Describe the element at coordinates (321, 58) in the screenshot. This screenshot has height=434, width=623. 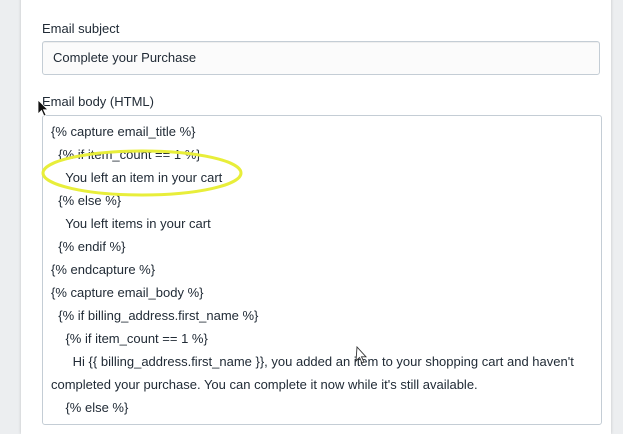
I see `email-subject-input: Complete your Purchase` at that location.